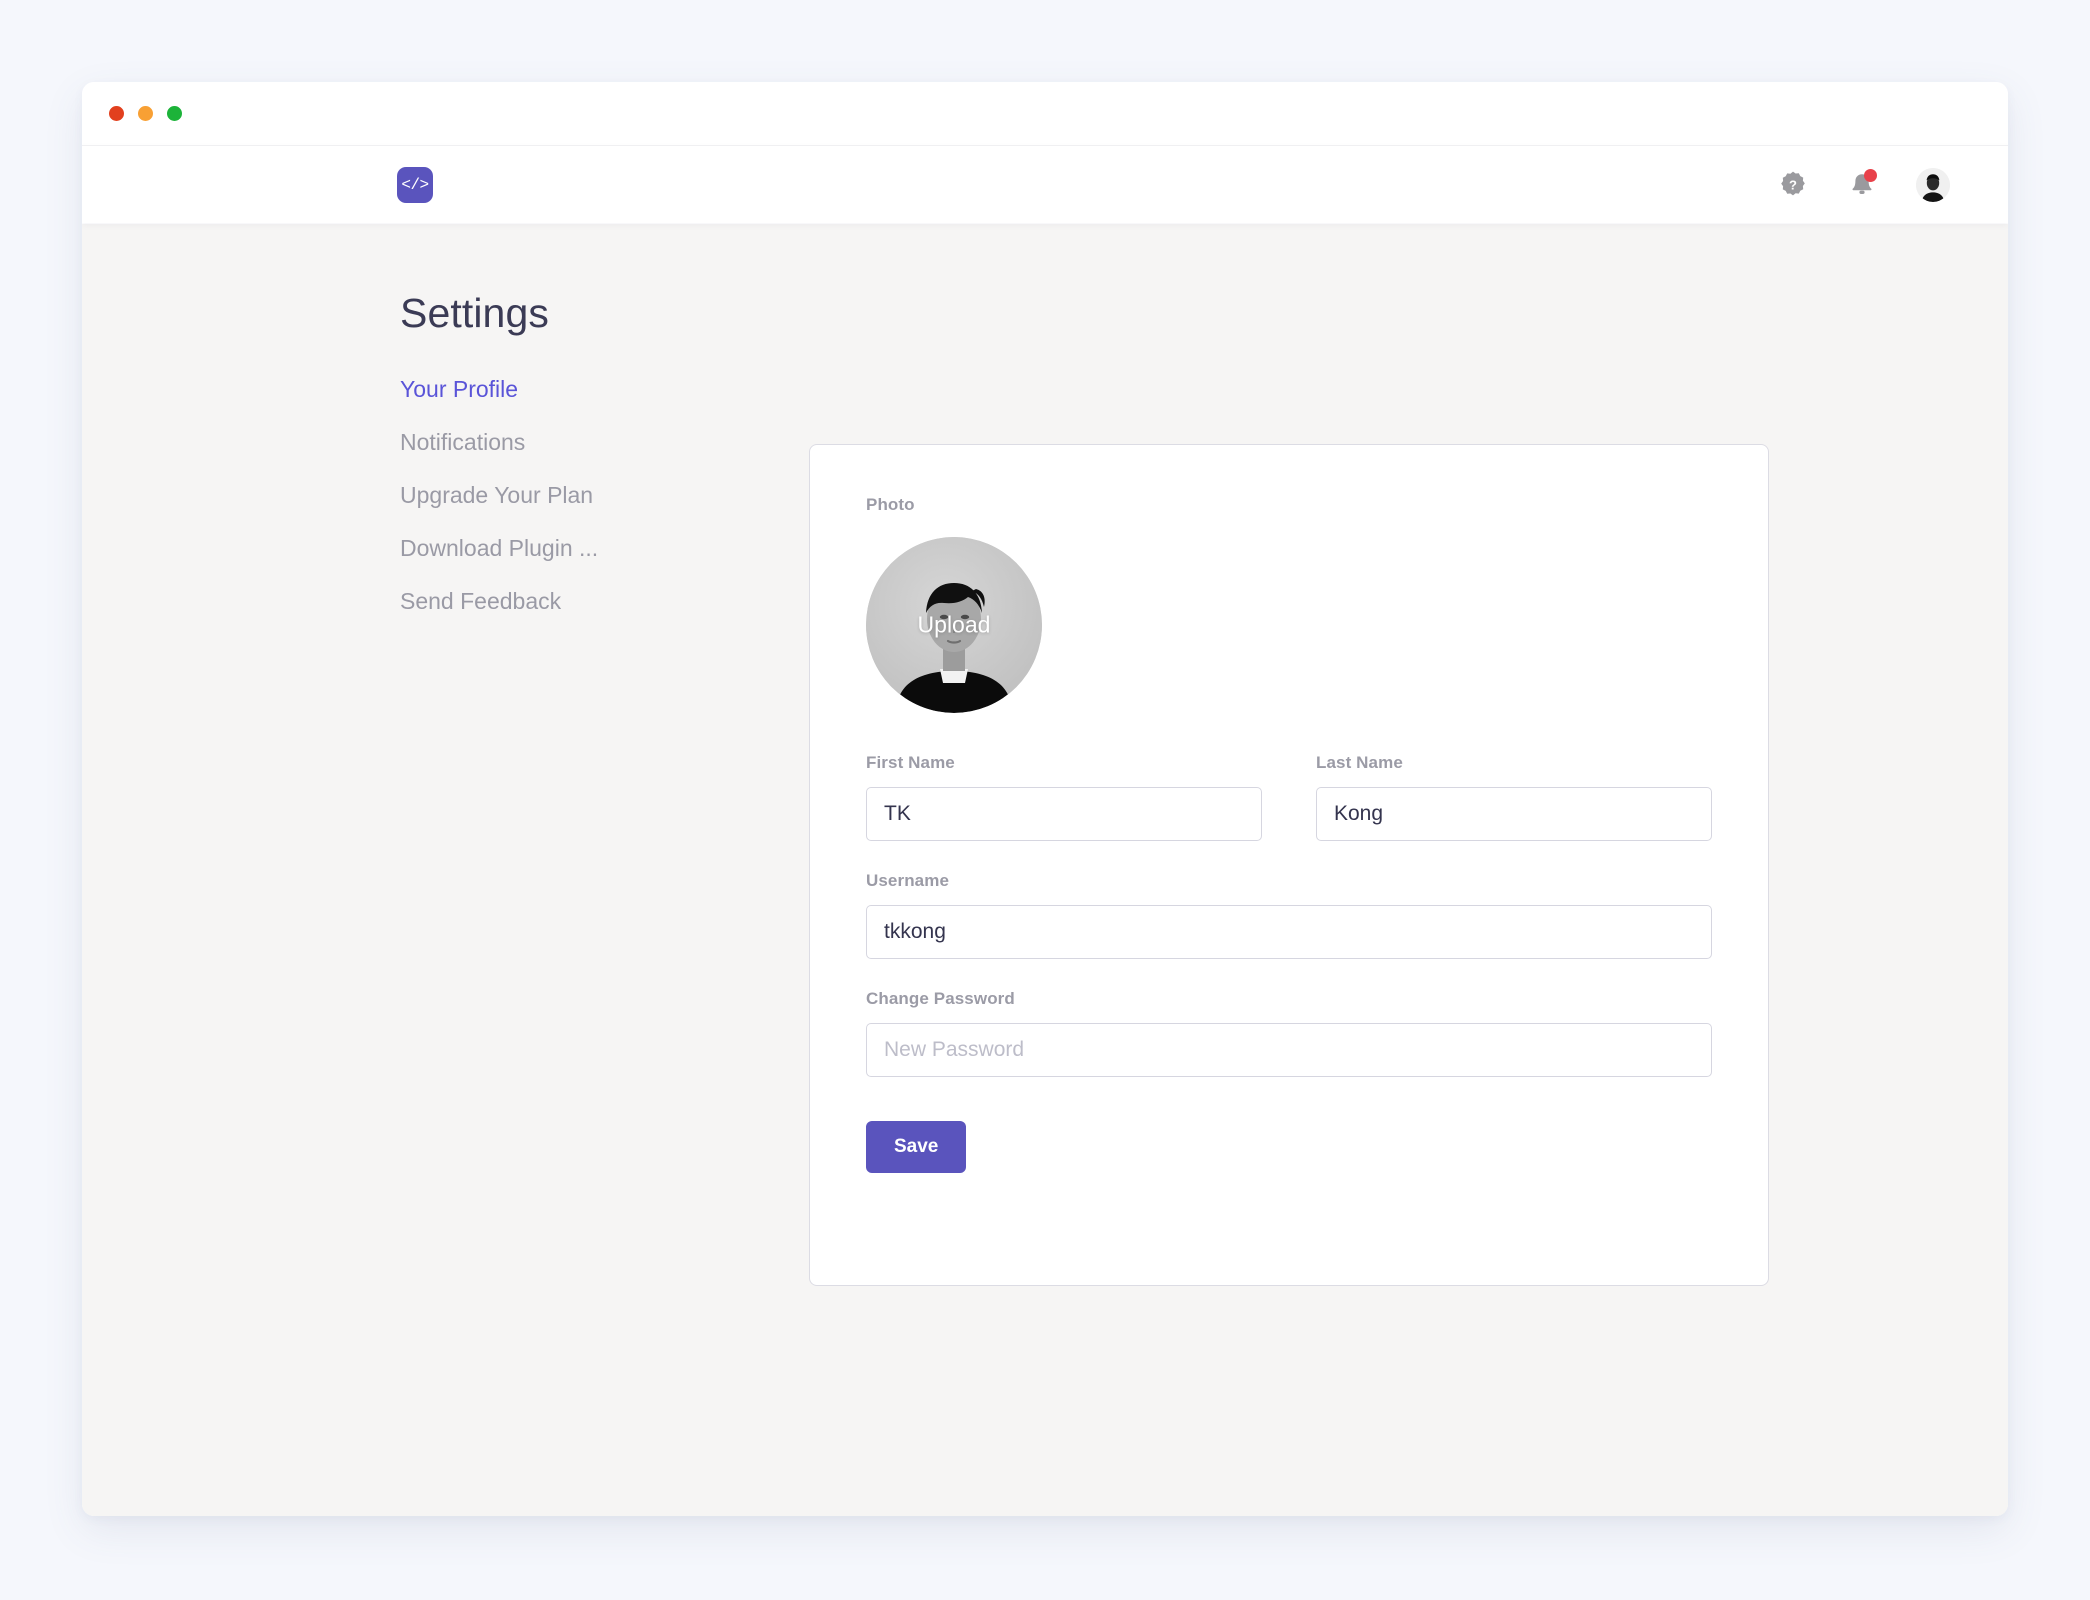 This screenshot has width=2090, height=1600. What do you see at coordinates (174, 113) in the screenshot?
I see `maximize-window-button` at bounding box center [174, 113].